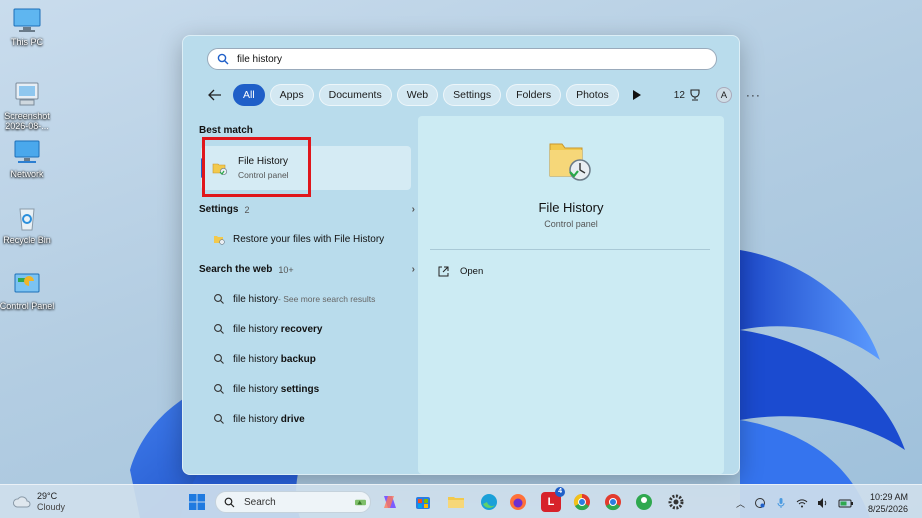 Image resolution: width=922 pixels, height=518 pixels. Describe the element at coordinates (27, 240) in the screenshot. I see `desktop-icon-label: Recycle Bin` at that location.